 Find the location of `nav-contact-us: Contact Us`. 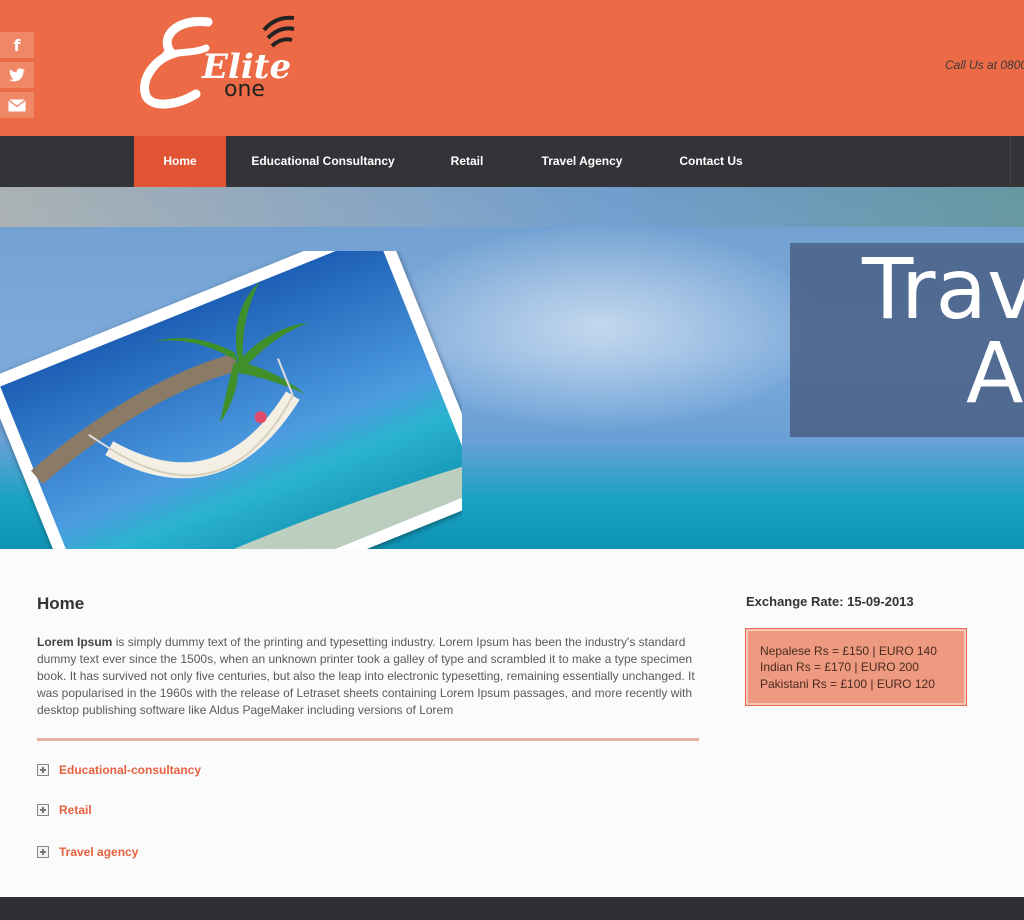

nav-contact-us: Contact Us is located at coordinates (711, 161).